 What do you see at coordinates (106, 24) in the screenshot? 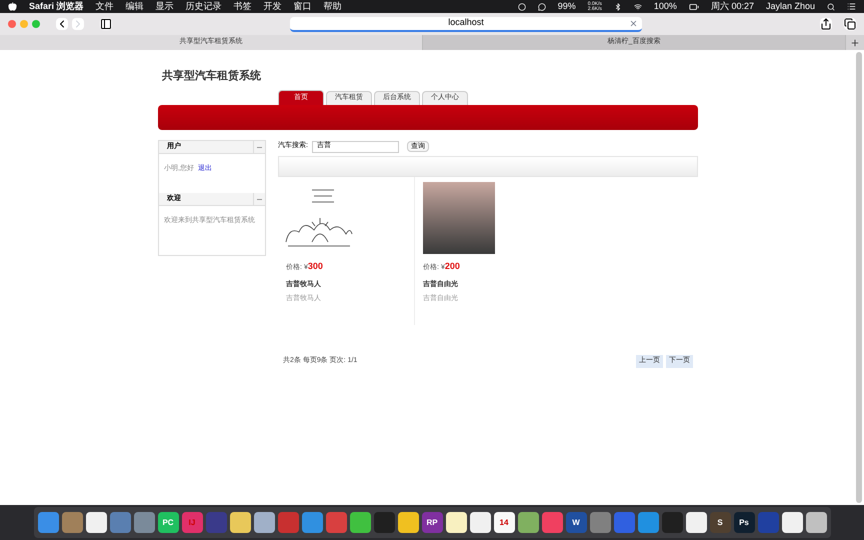
I see `sidebar-icon` at bounding box center [106, 24].